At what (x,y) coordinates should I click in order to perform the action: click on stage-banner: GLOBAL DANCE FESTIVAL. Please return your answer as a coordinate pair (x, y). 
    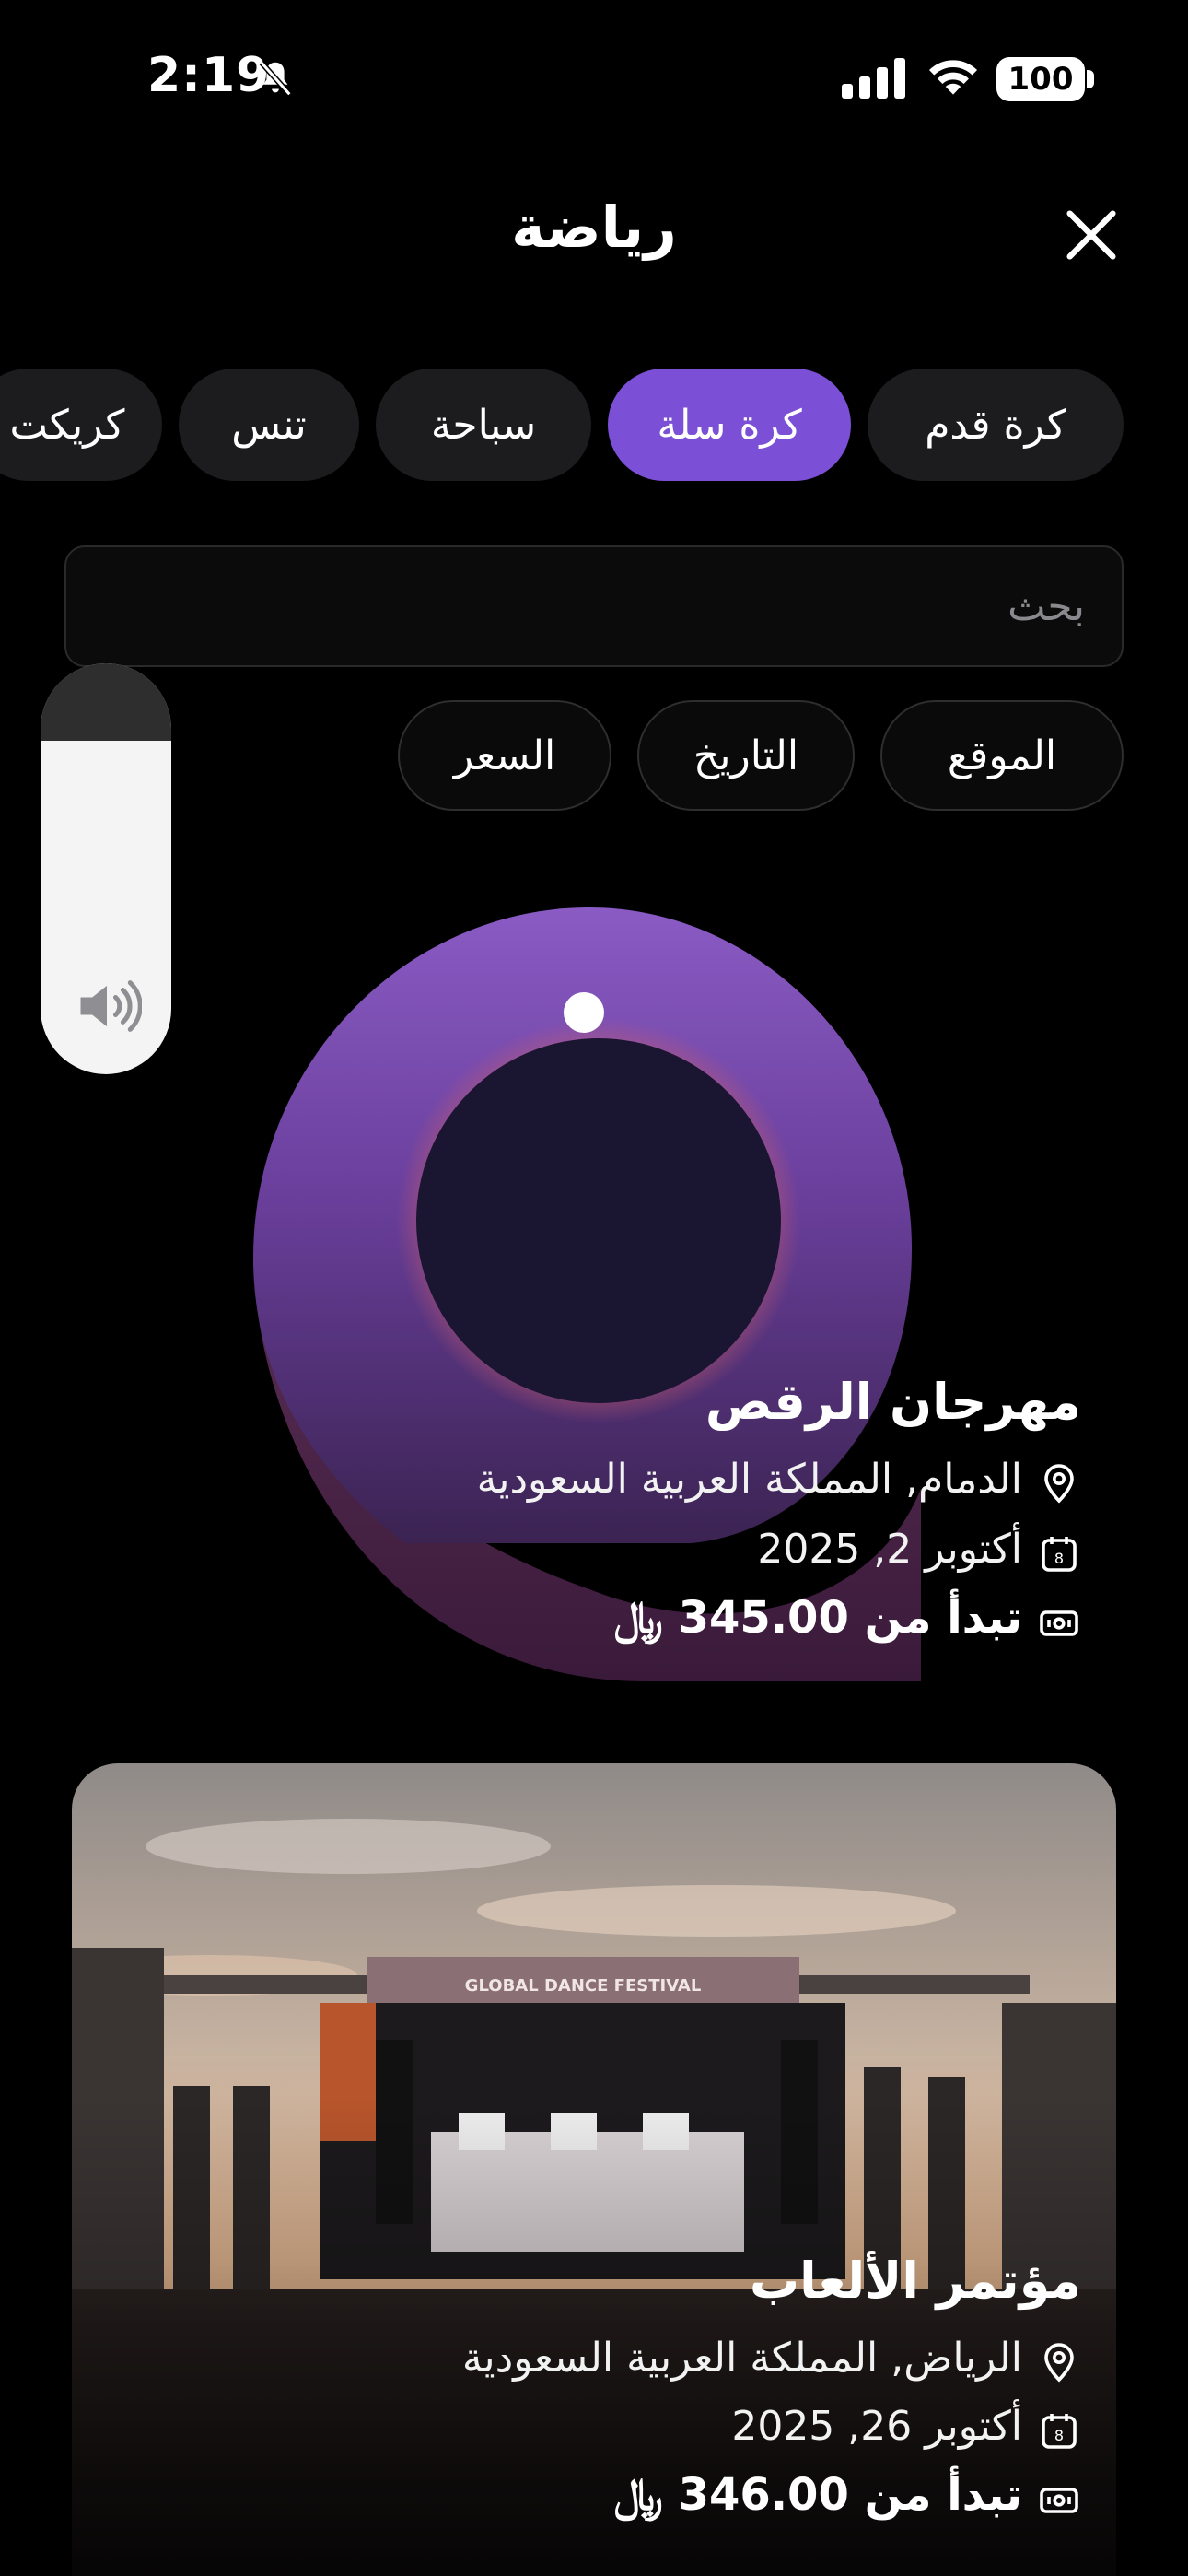
    Looking at the image, I should click on (583, 1986).